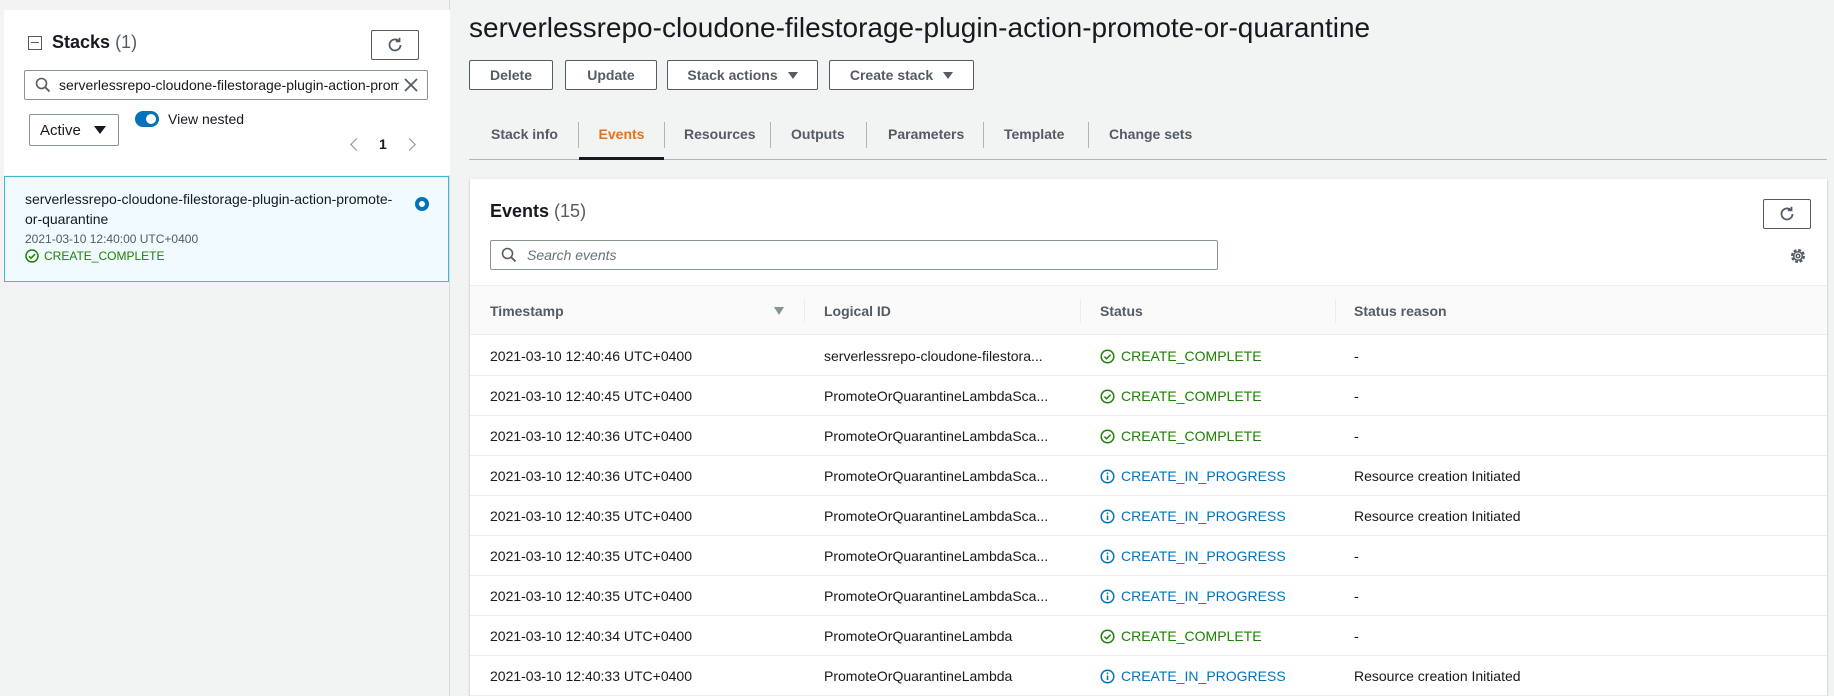 Image resolution: width=1834 pixels, height=696 pixels. What do you see at coordinates (206, 119) in the screenshot?
I see `view-nested-label: View nested` at bounding box center [206, 119].